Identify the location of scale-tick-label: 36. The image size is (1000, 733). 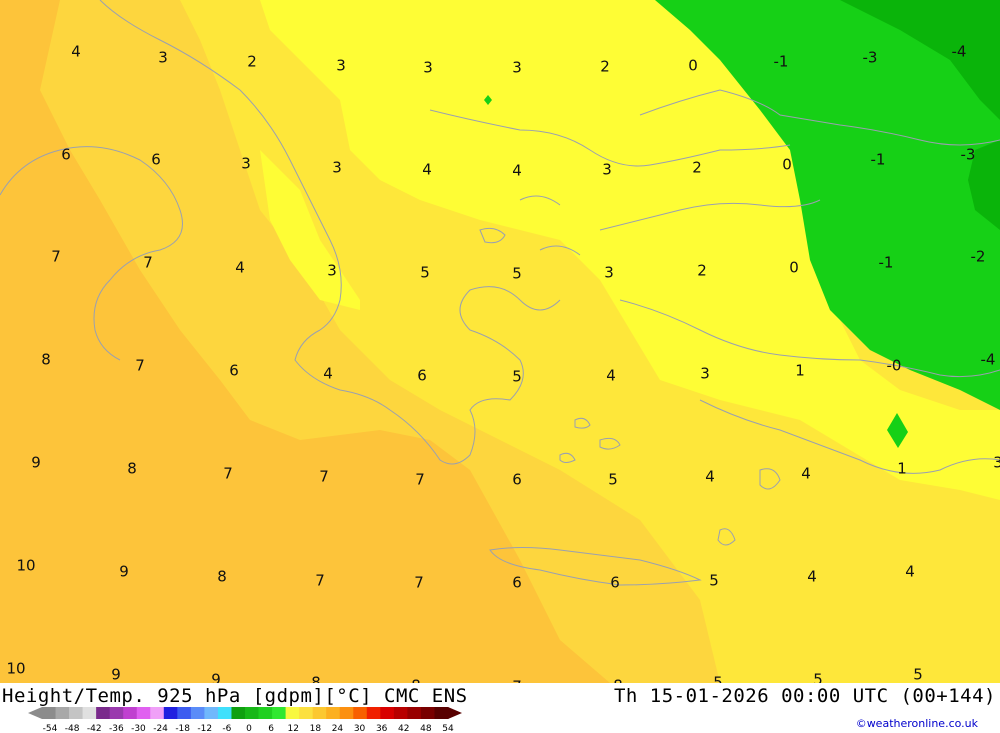
(382, 728).